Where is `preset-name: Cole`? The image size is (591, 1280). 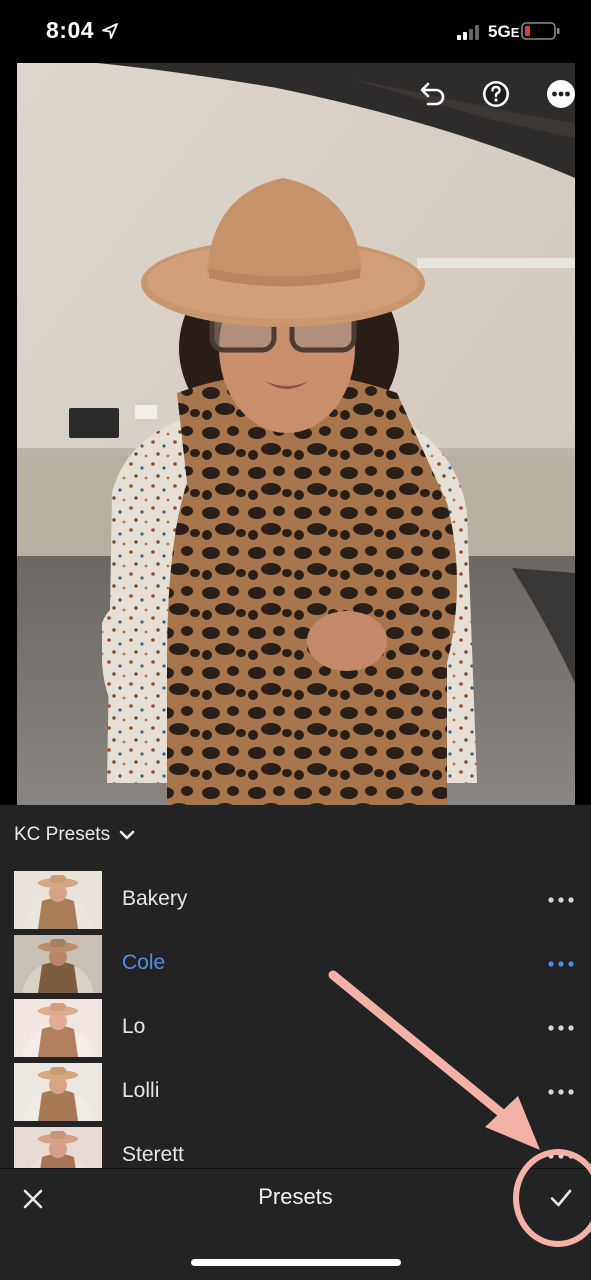 preset-name: Cole is located at coordinates (144, 962).